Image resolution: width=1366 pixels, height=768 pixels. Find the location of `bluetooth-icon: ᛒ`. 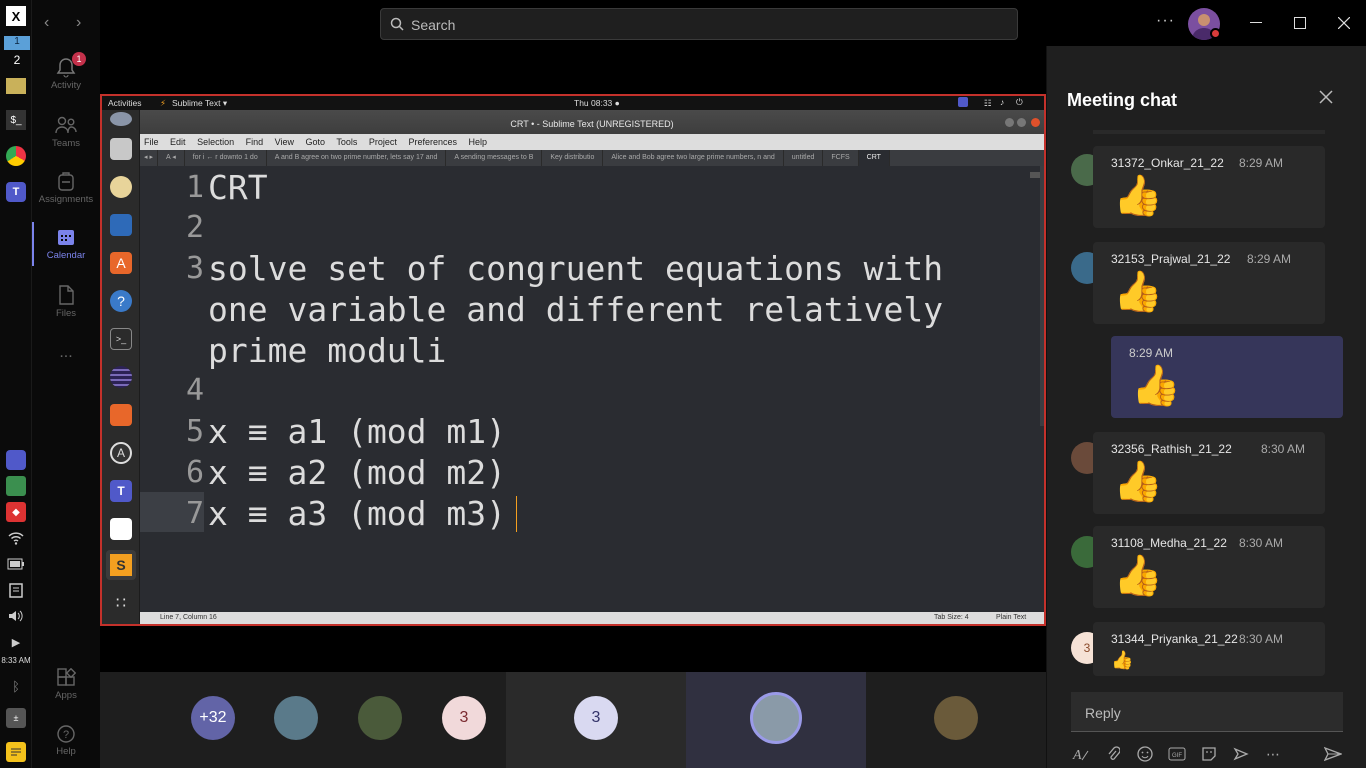

bluetooth-icon: ᛒ is located at coordinates (16, 686).